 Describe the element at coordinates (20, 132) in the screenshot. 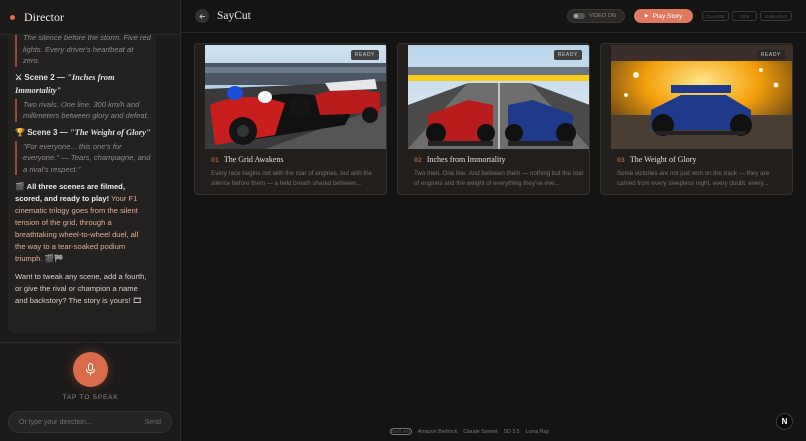

I see `trophy-icon: 🏆` at that location.